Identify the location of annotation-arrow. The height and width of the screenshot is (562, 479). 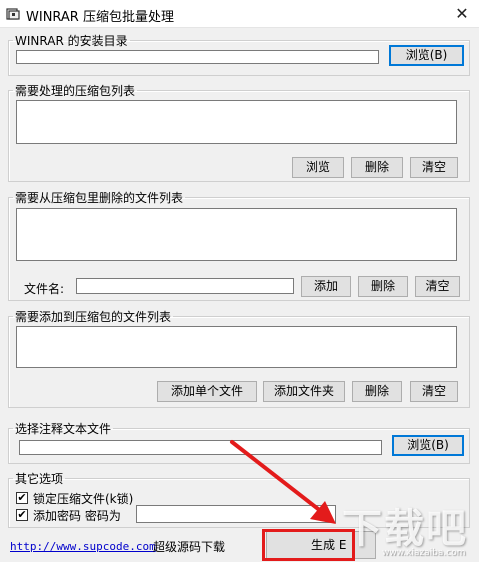
(283, 482).